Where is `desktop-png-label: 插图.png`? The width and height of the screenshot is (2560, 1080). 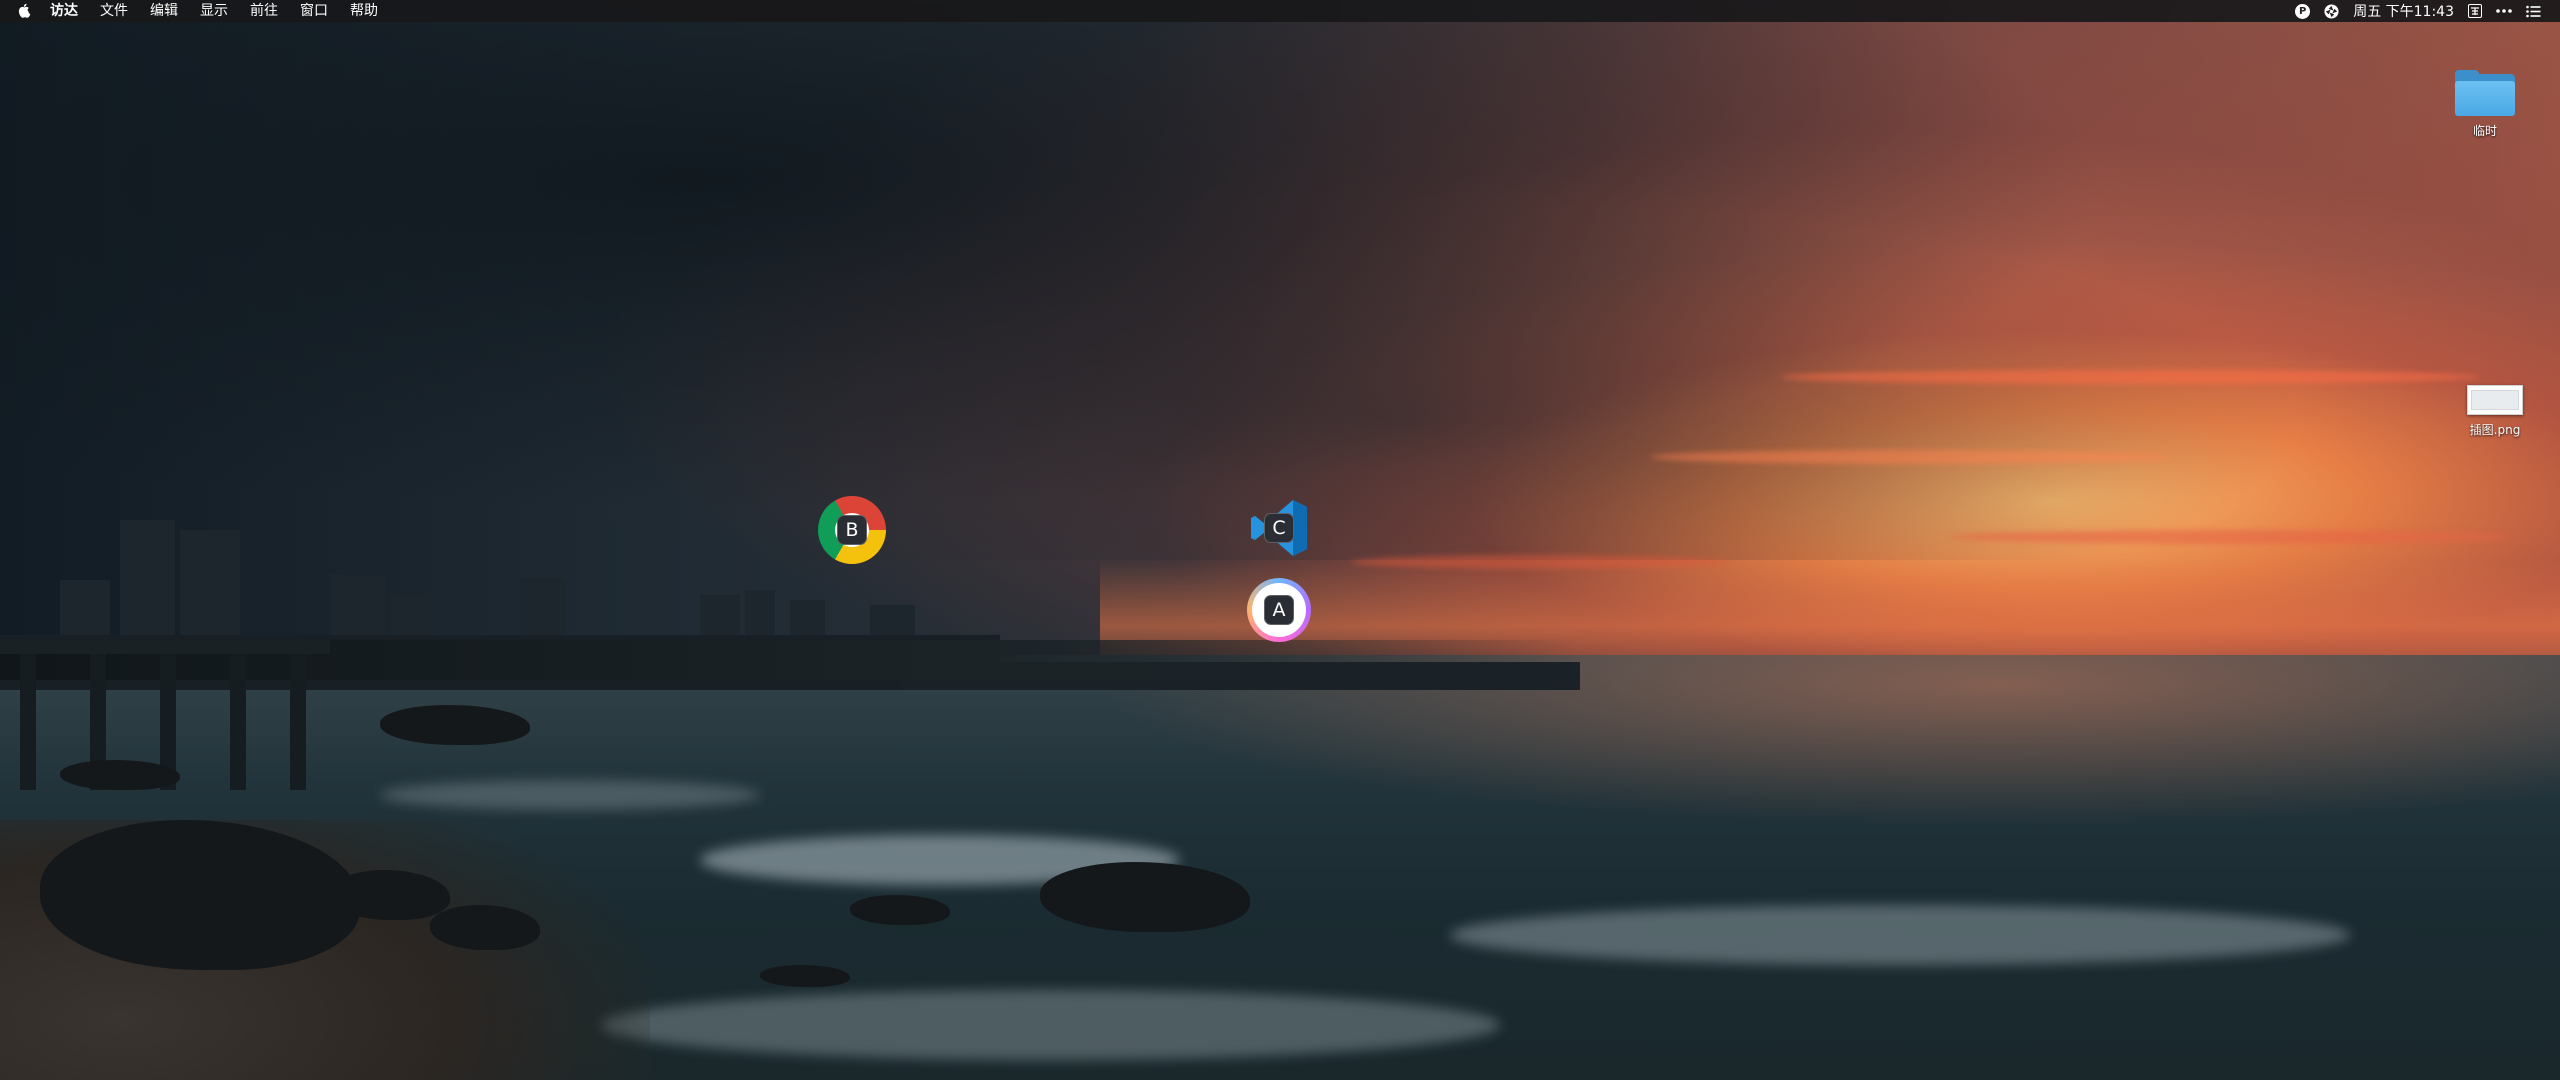
desktop-png-label: 插图.png is located at coordinates (2495, 430).